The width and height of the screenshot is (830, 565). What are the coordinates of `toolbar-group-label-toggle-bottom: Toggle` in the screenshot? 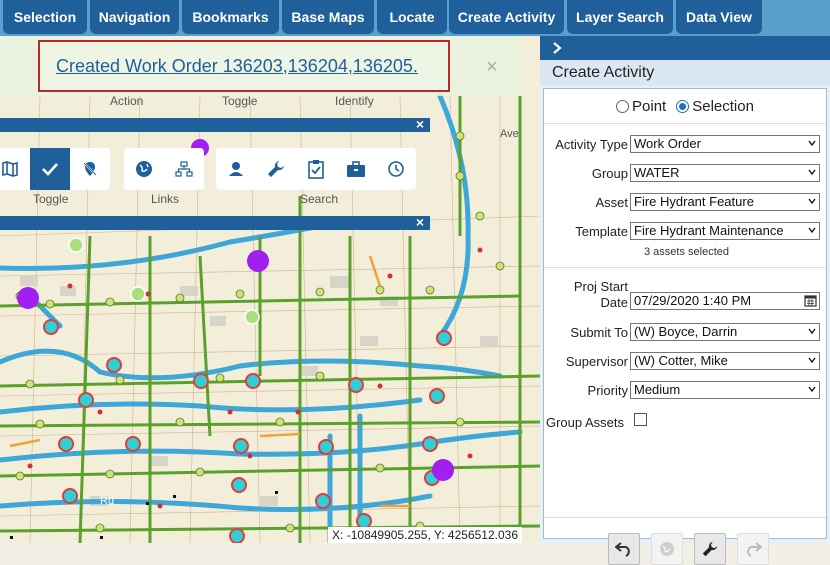 It's located at (51, 199).